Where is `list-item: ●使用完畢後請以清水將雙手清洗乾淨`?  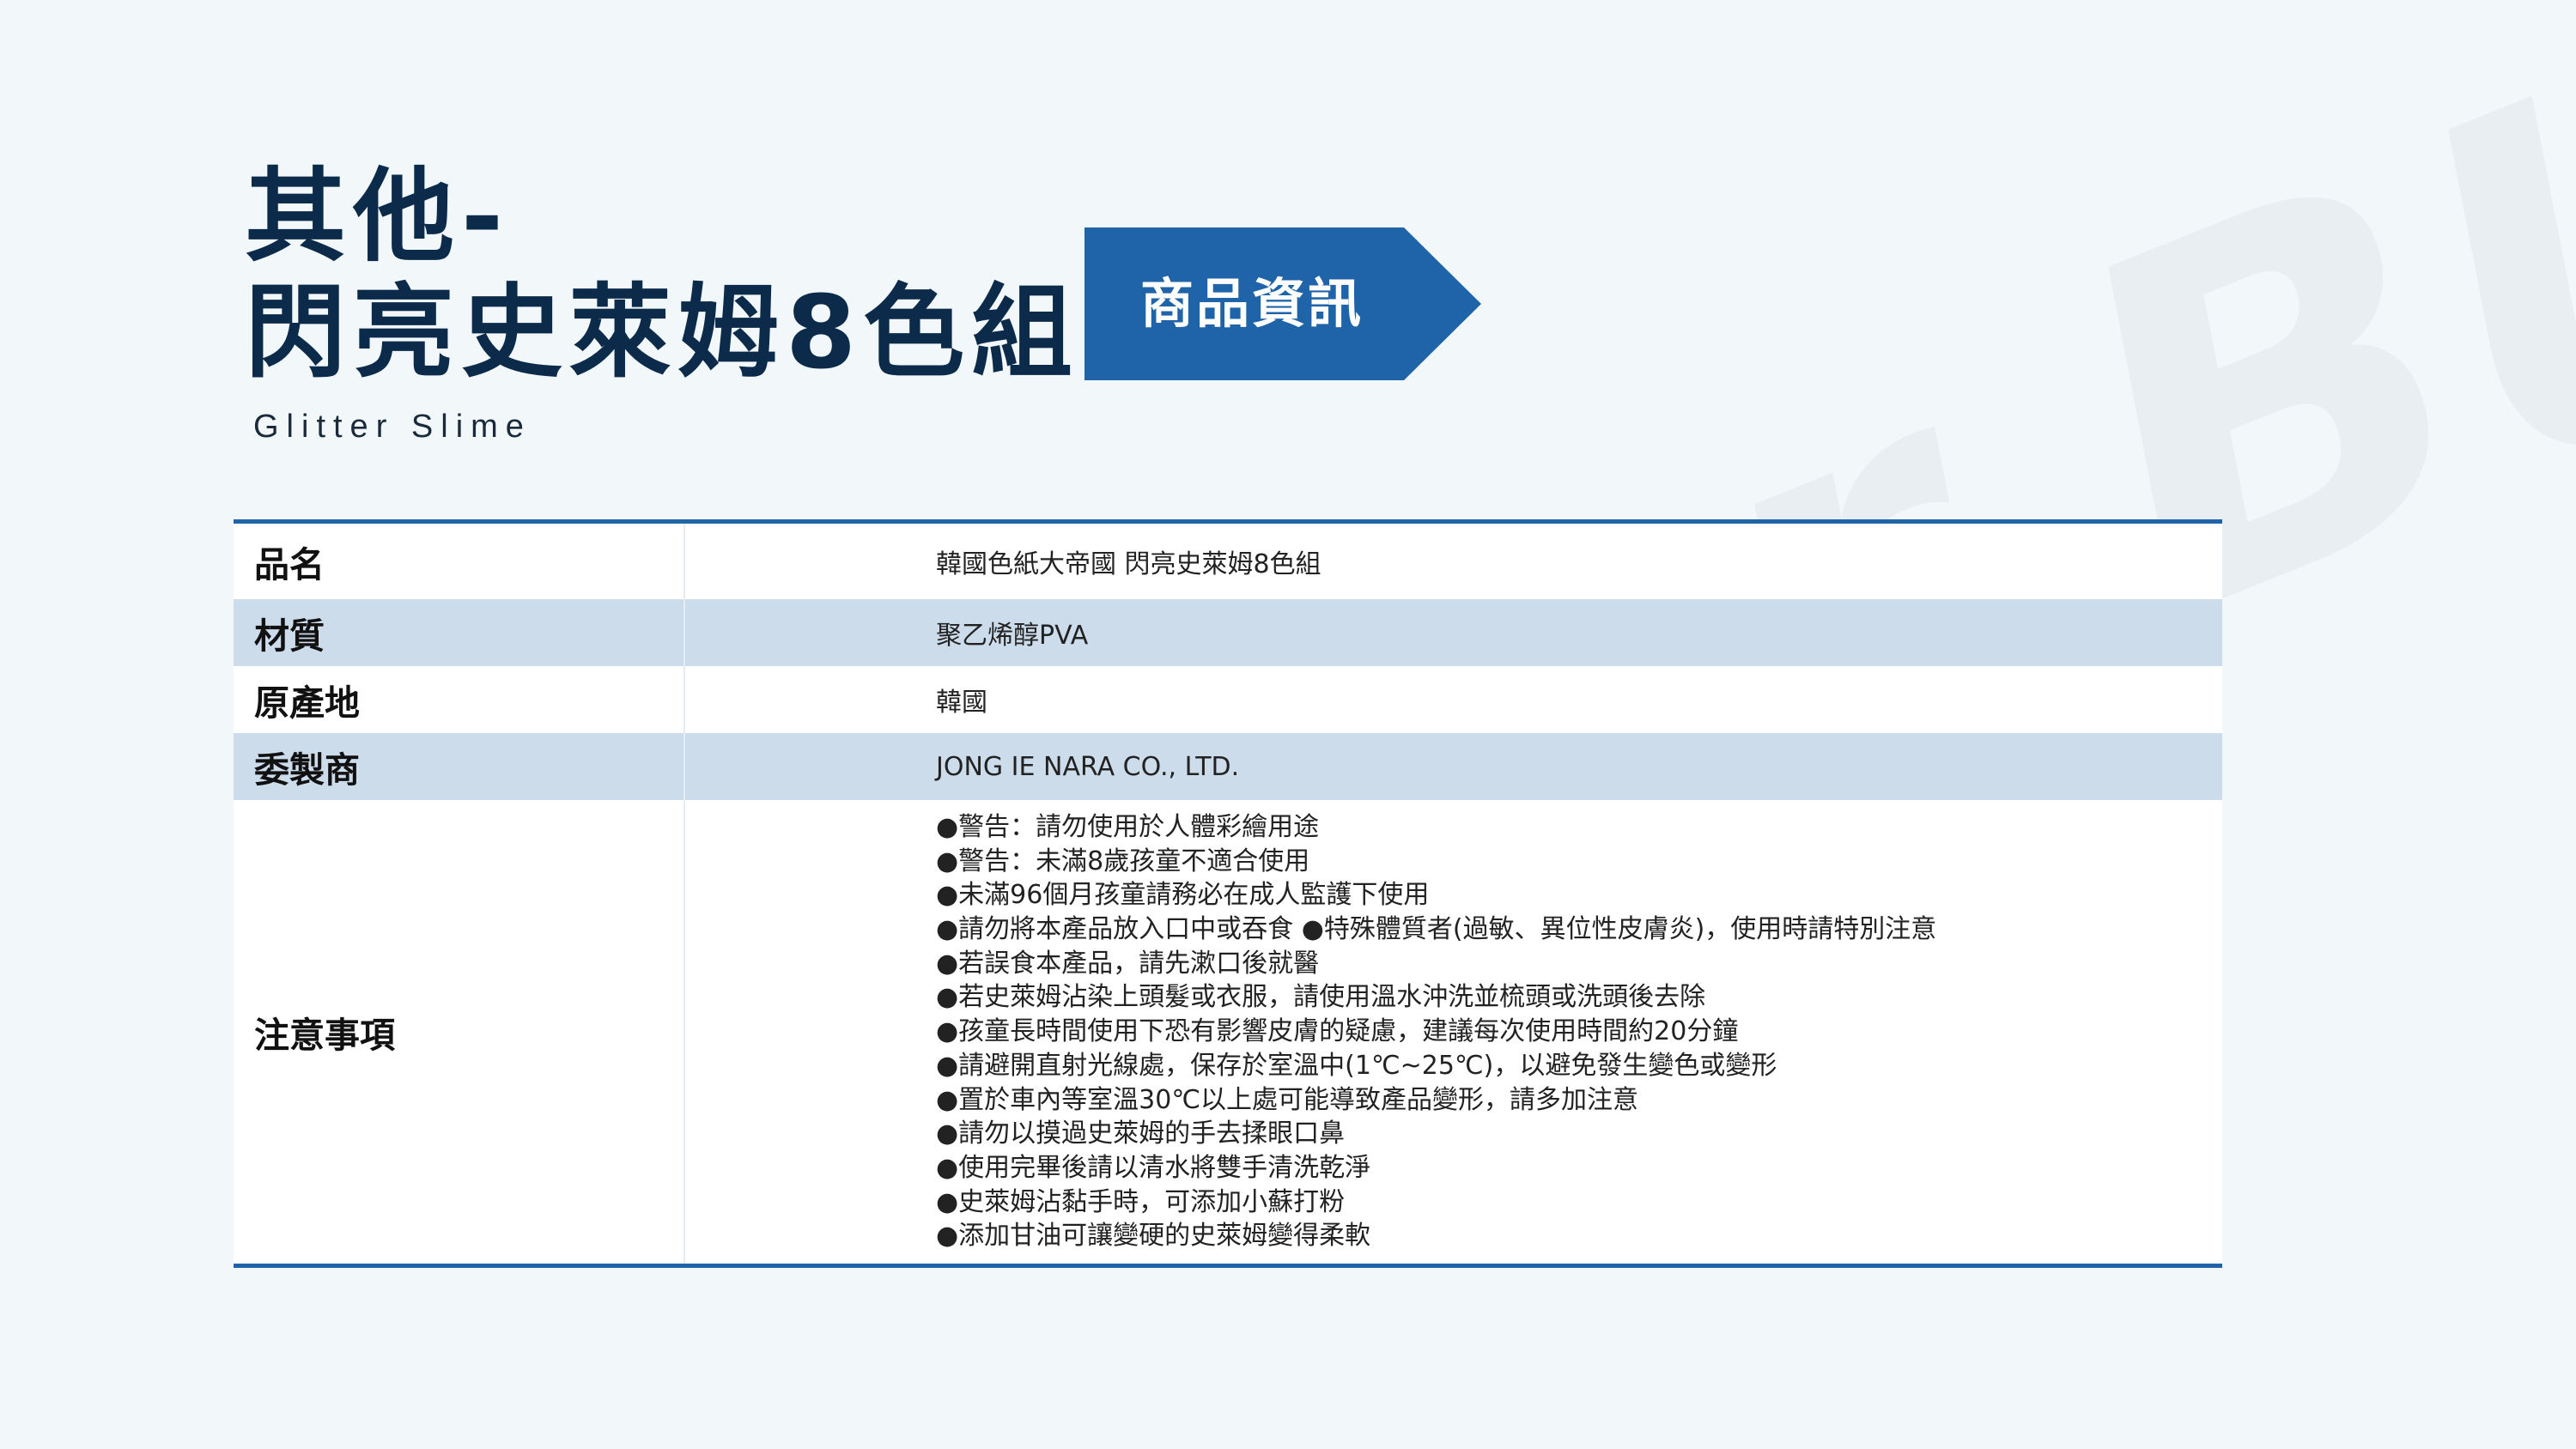
list-item: ●使用完畢後請以清水將雙手清洗乾淨 is located at coordinates (1153, 1167).